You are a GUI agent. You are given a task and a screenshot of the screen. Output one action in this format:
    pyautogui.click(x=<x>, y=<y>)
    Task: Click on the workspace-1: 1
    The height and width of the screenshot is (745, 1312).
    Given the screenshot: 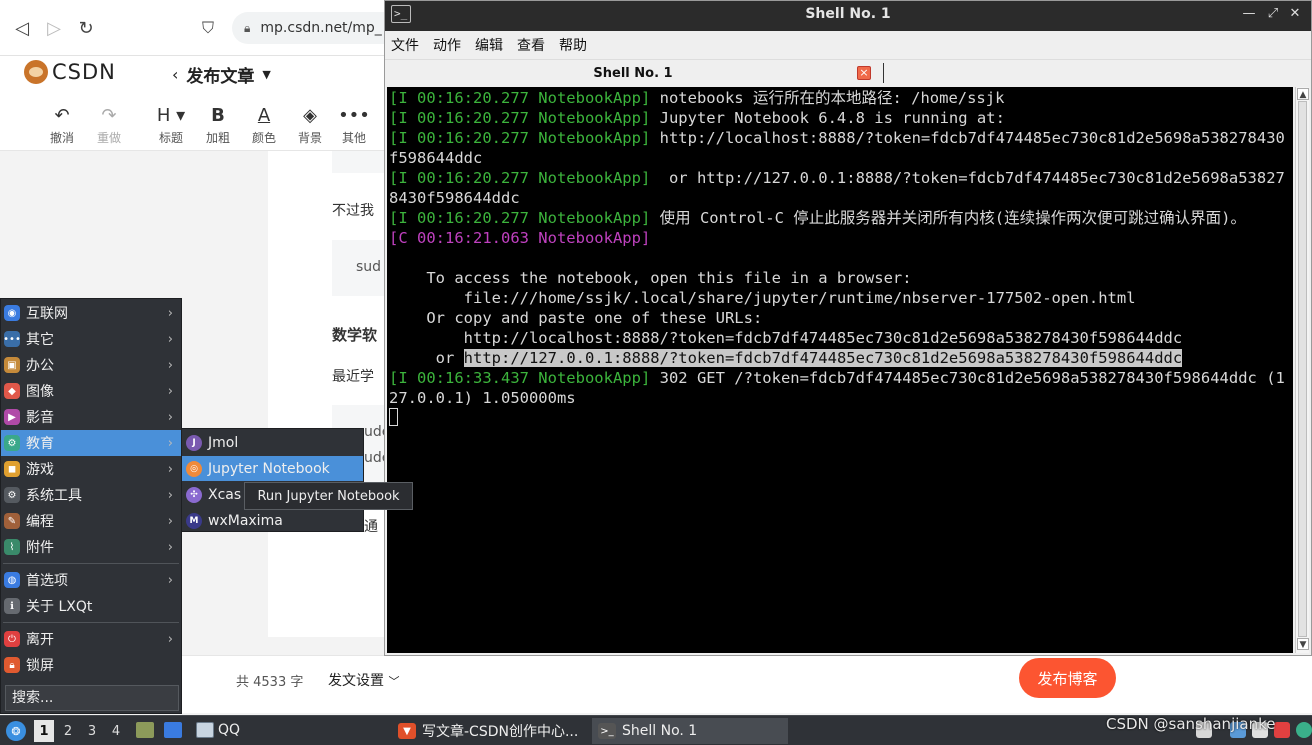 What is the action you would take?
    pyautogui.click(x=44, y=731)
    